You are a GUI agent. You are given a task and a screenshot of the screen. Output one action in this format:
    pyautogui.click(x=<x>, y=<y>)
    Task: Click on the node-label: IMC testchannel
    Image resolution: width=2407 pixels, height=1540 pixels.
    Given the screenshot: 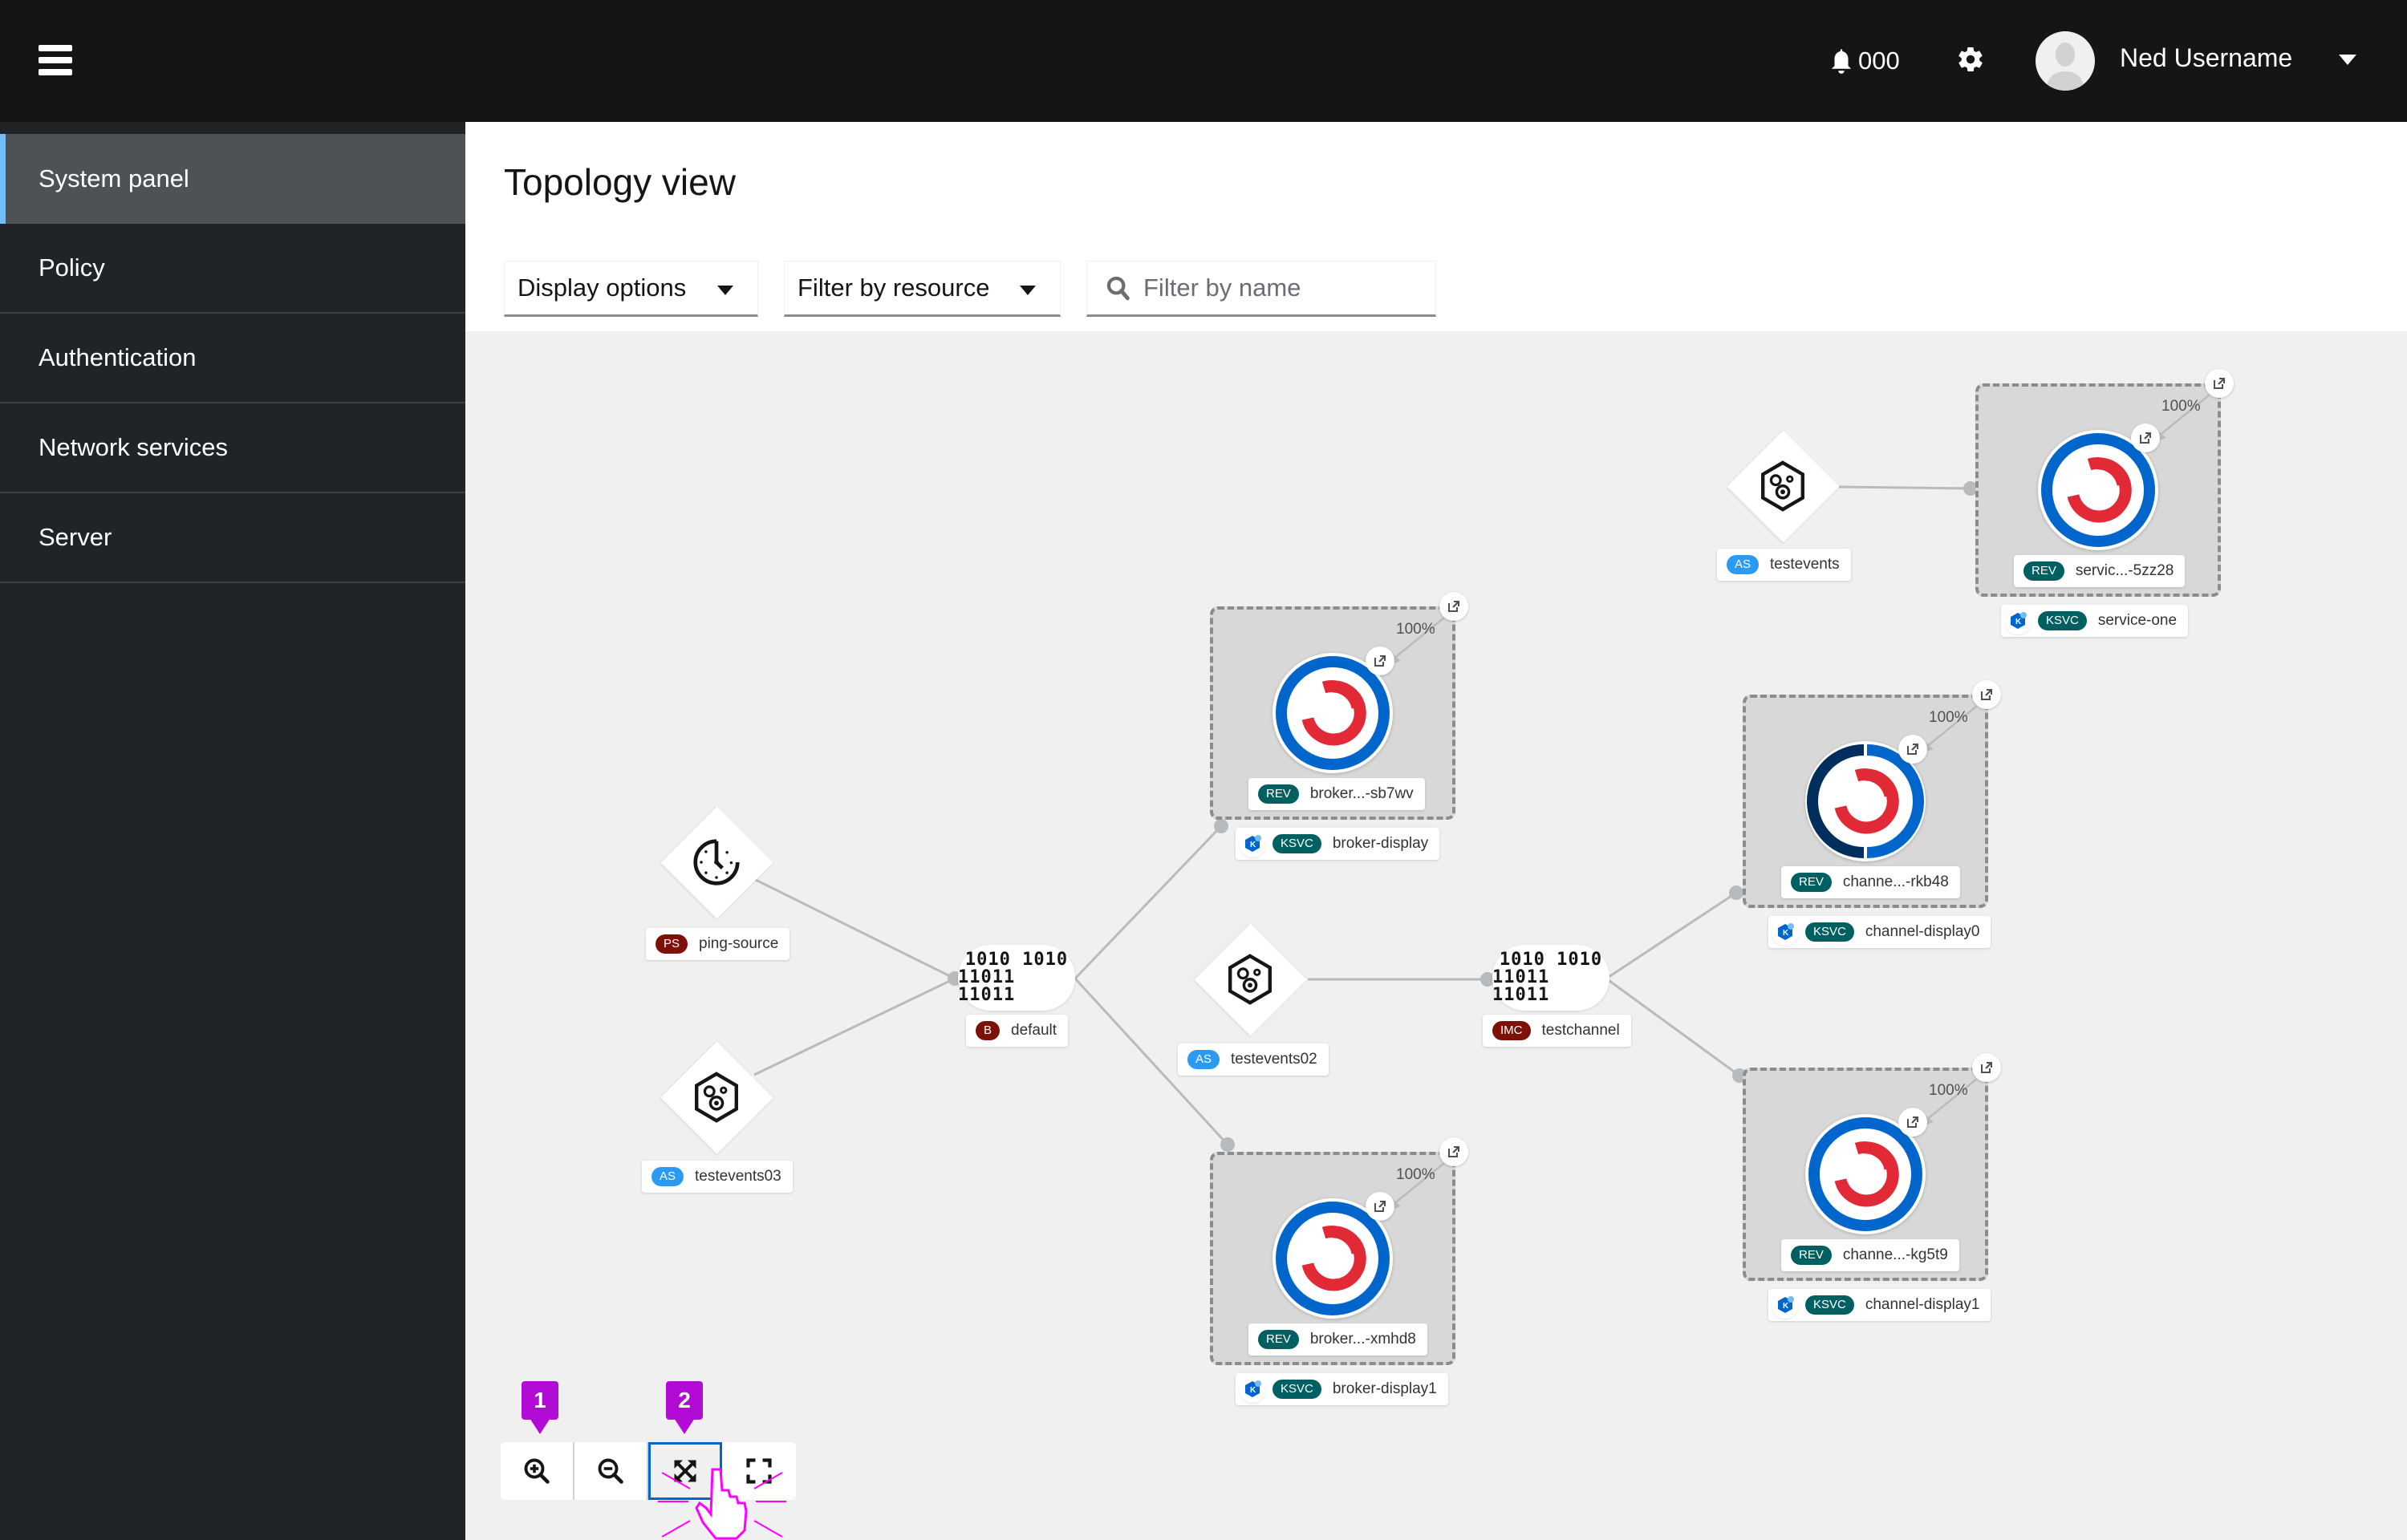 What is the action you would take?
    pyautogui.click(x=1557, y=1031)
    